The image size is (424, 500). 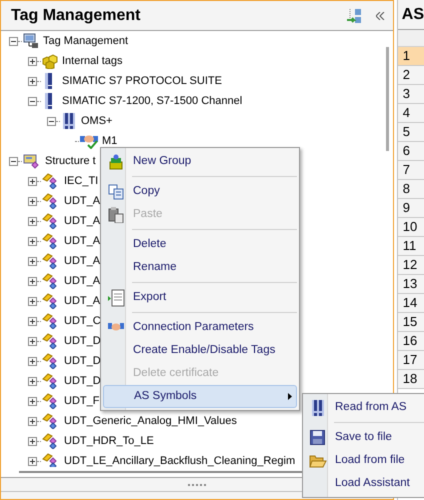 What do you see at coordinates (411, 227) in the screenshot?
I see `row-number: 10` at bounding box center [411, 227].